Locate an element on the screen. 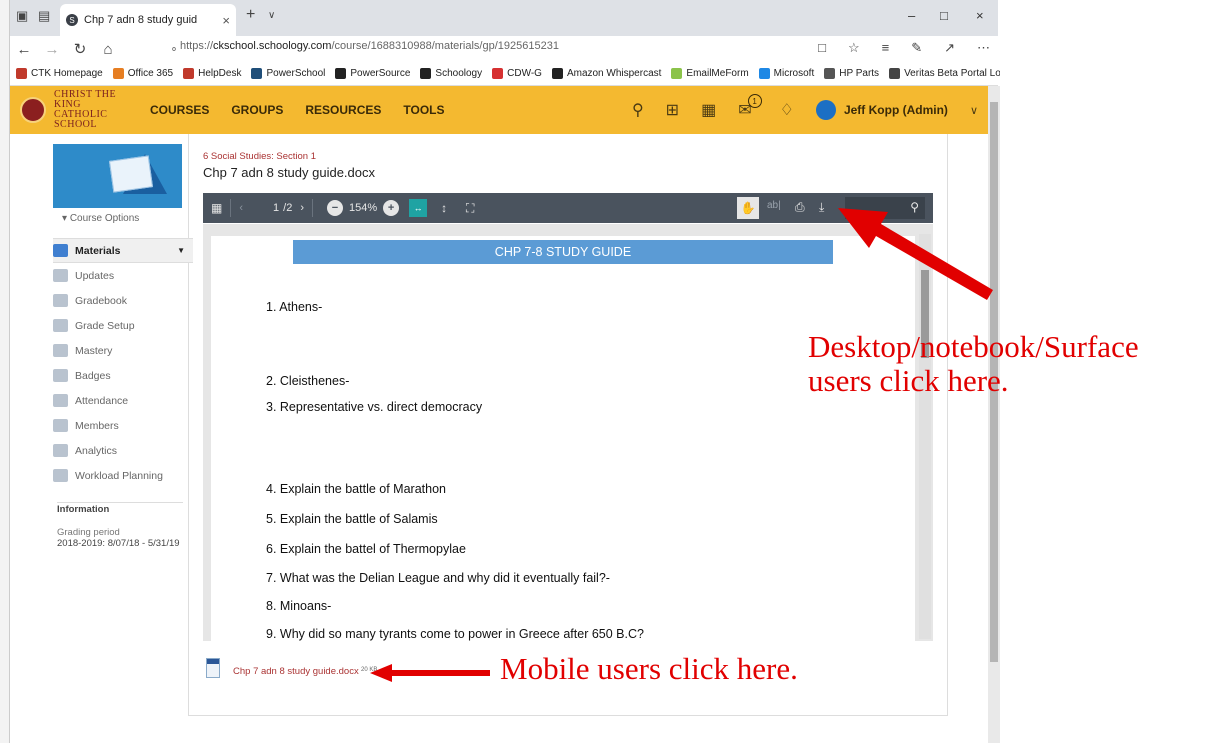  desktop-arrow-icon is located at coordinates (915, 254).